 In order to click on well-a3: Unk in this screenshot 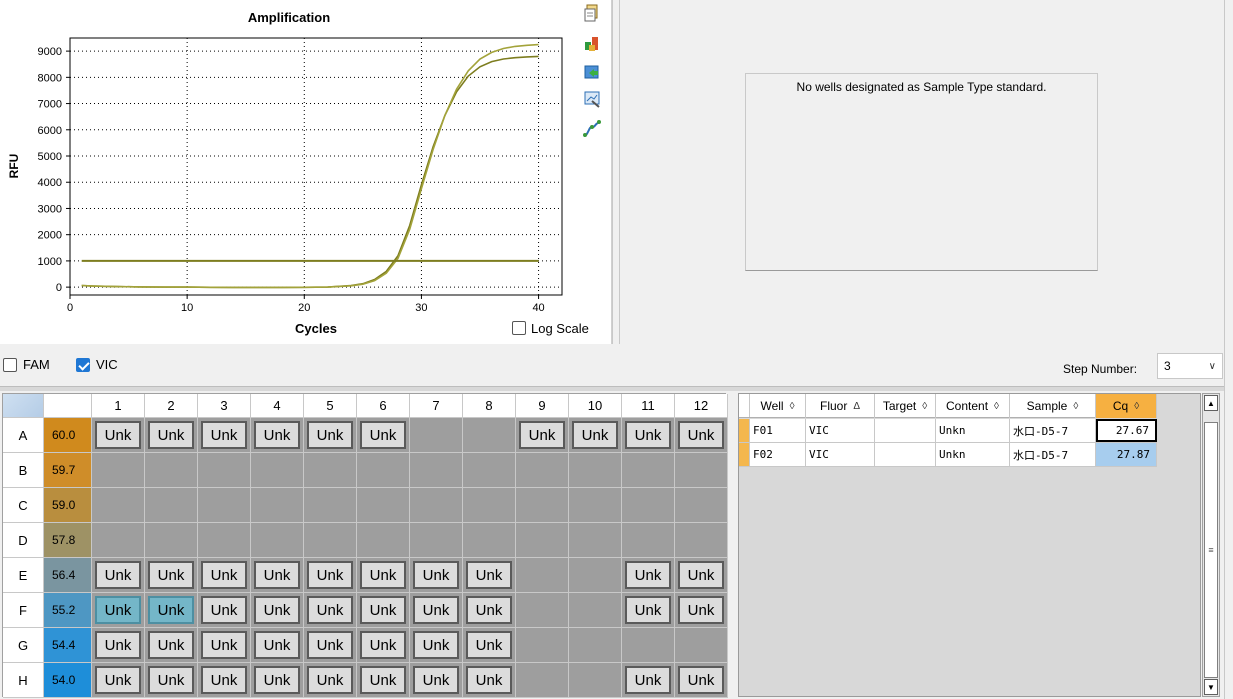, I will do `click(224, 435)`.